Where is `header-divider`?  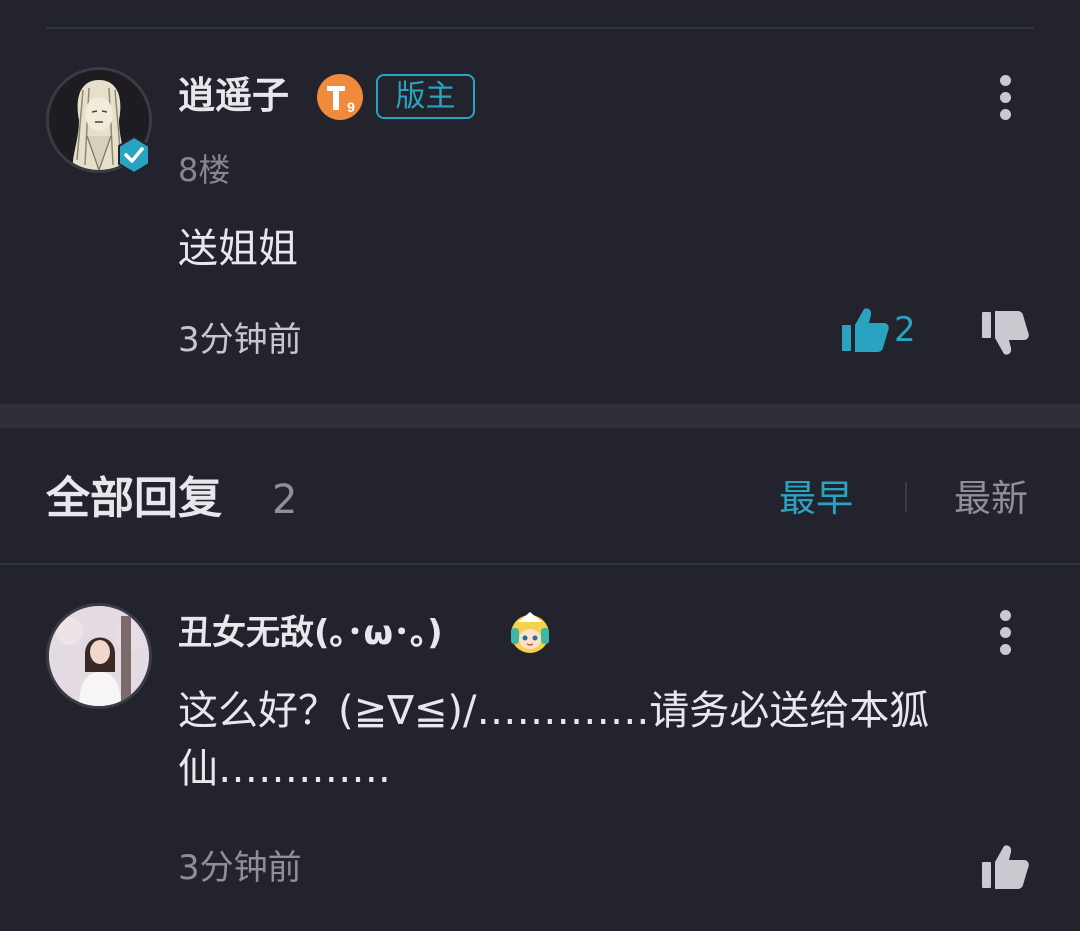
header-divider is located at coordinates (540, 564).